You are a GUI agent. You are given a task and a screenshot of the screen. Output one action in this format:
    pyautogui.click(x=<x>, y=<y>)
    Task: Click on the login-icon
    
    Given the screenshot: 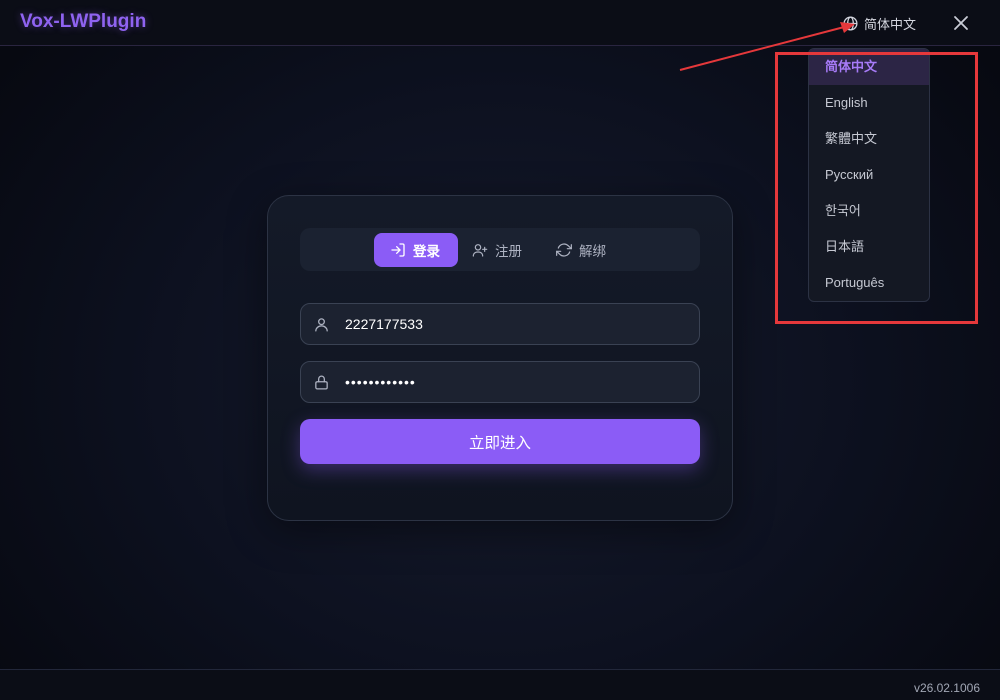 What is the action you would take?
    pyautogui.click(x=398, y=250)
    